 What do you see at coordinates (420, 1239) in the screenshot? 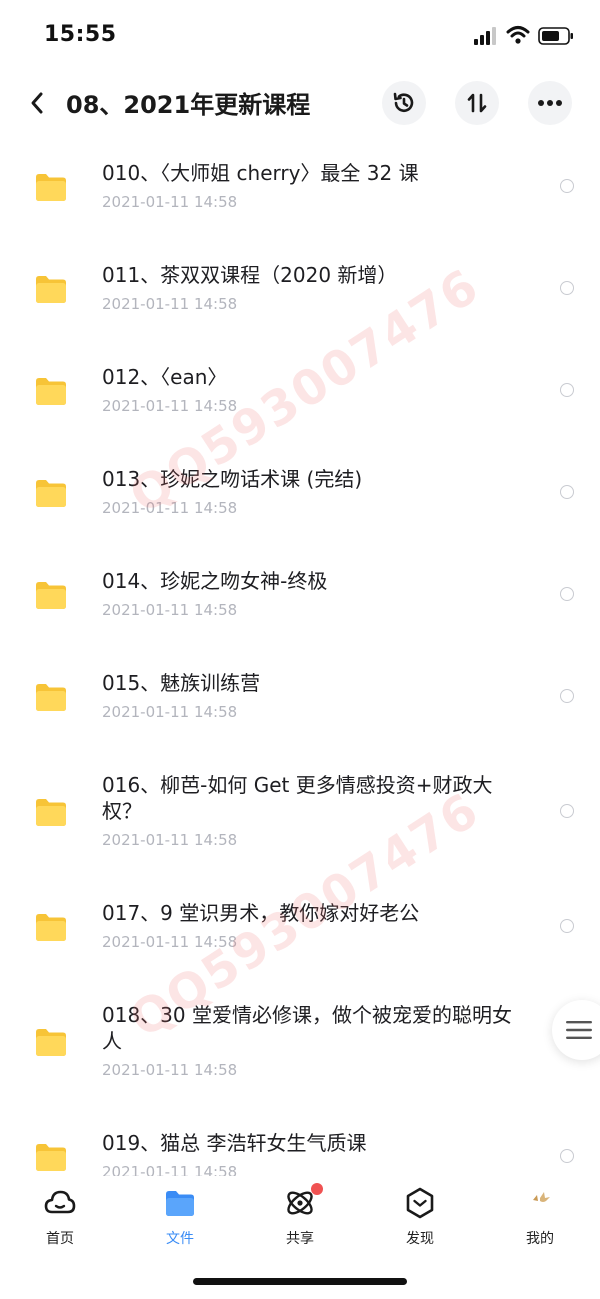
I see `tab-label: 发现` at bounding box center [420, 1239].